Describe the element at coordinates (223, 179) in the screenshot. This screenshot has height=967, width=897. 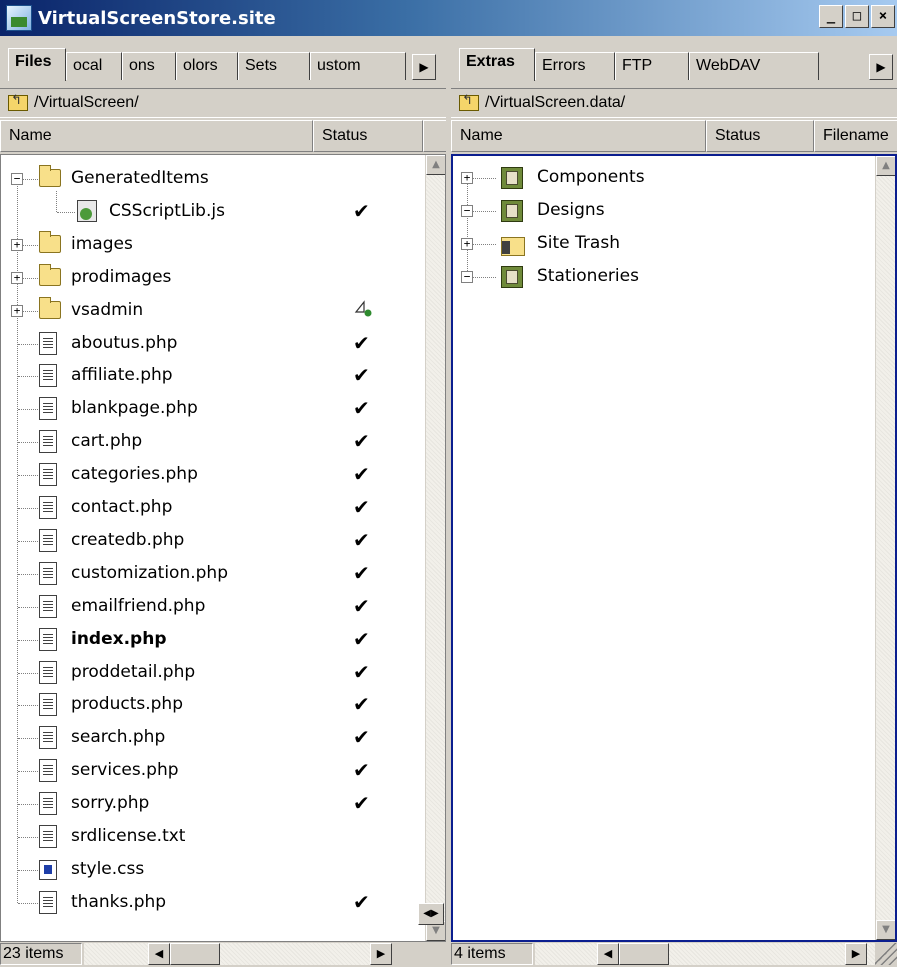
I see `tree-row: − GeneratedItems` at that location.